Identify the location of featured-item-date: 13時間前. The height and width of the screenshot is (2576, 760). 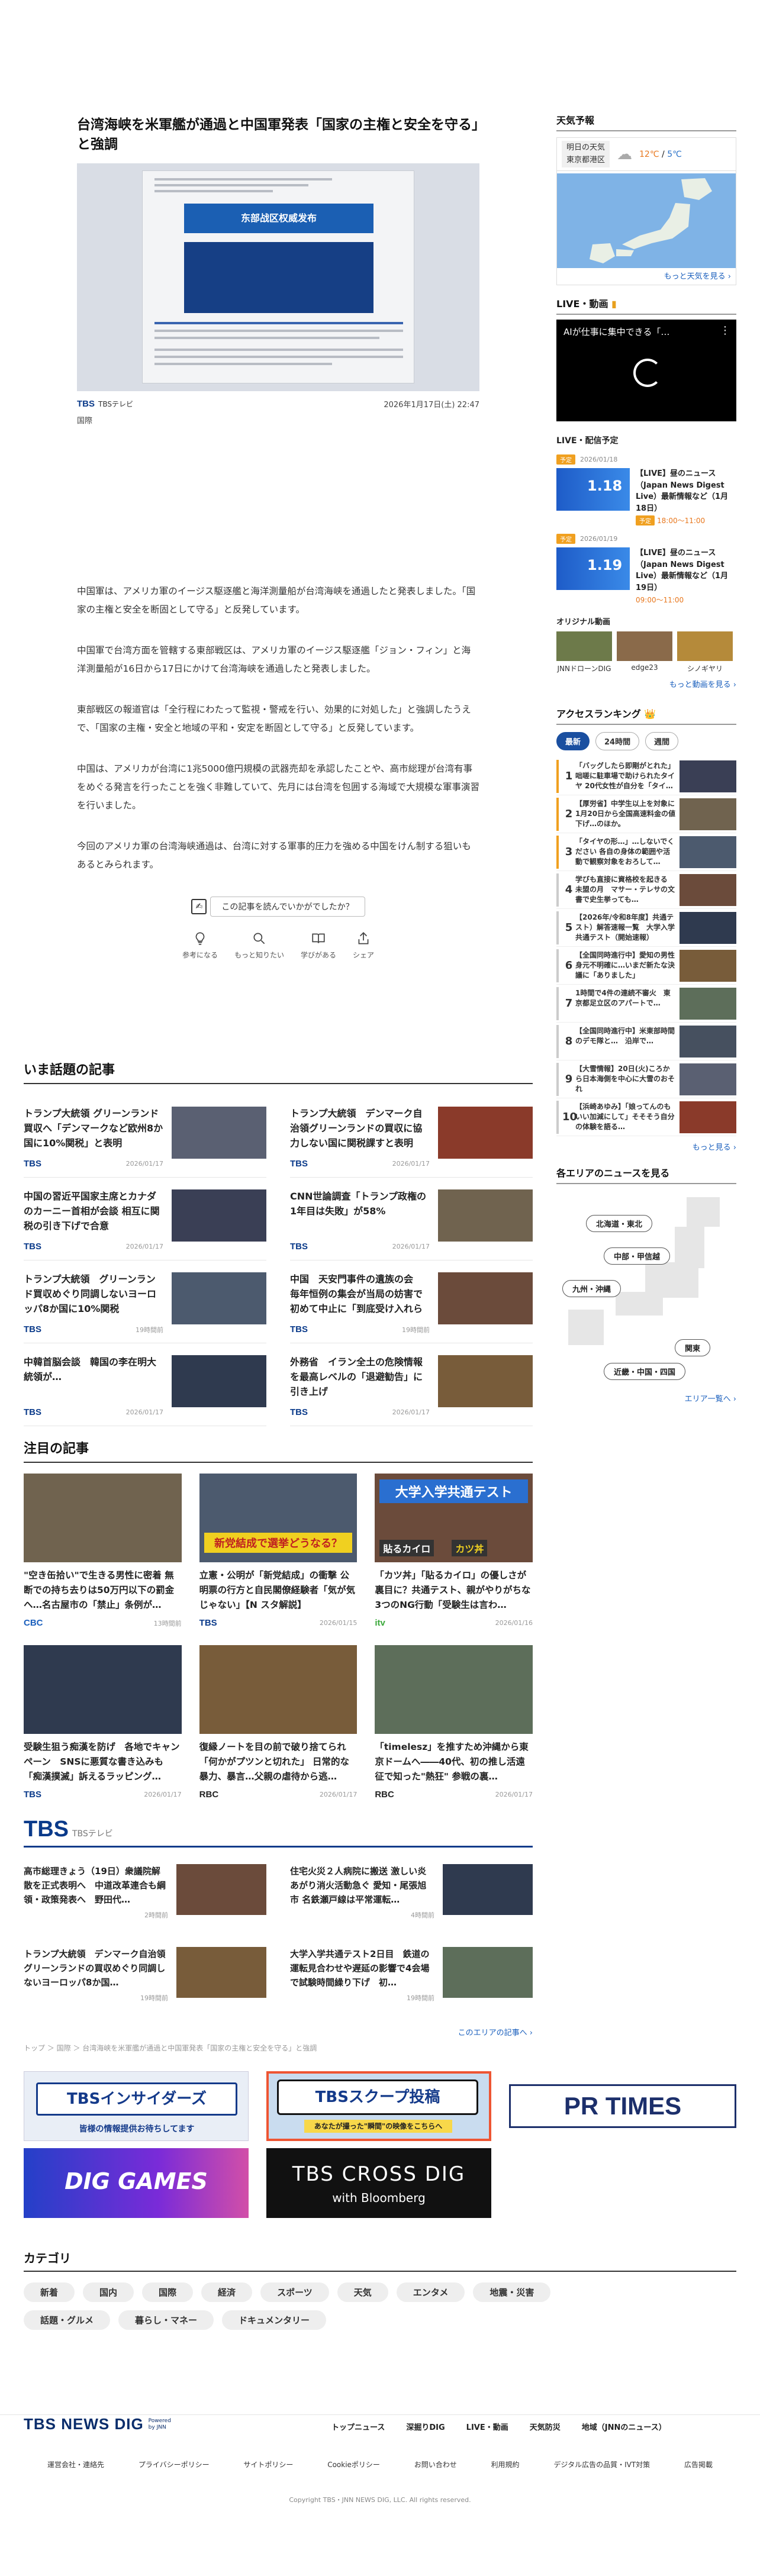
(167, 1623).